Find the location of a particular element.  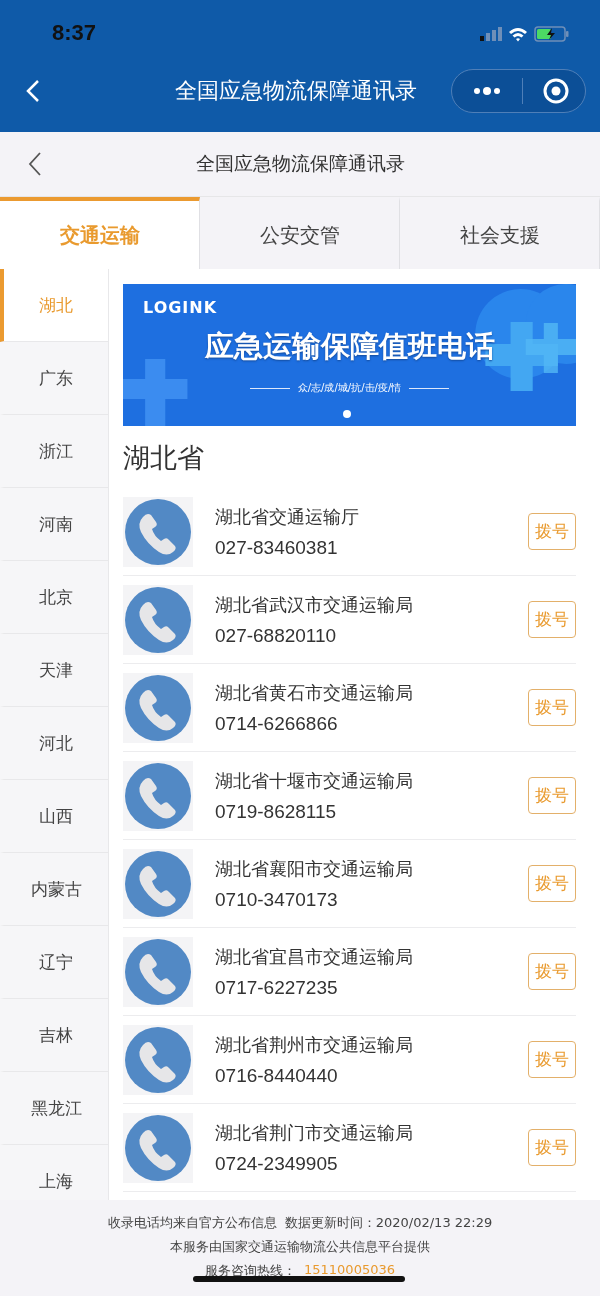

page-title: 全国应急物流保障通讯录 is located at coordinates (295, 91).